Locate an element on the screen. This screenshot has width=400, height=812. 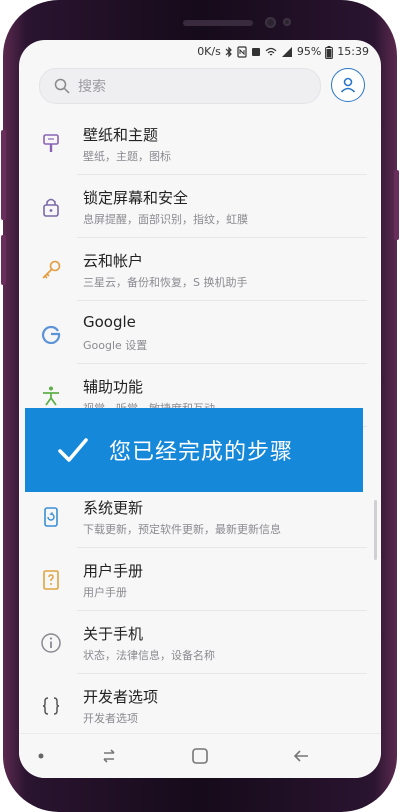
item-subtitle: 下载更新，预定软件更新，最新更新信息 is located at coordinates (182, 529).